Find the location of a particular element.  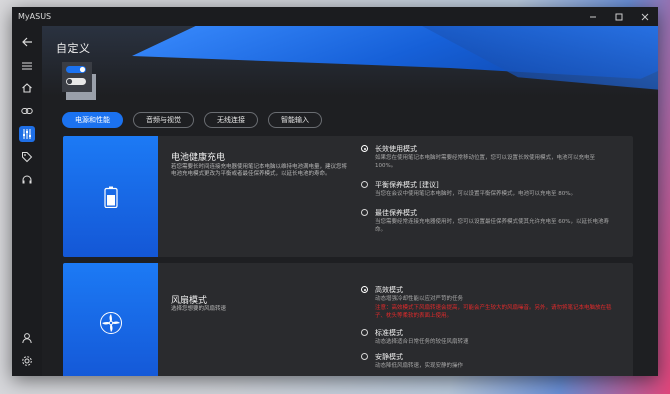

home-icon is located at coordinates (27, 88).